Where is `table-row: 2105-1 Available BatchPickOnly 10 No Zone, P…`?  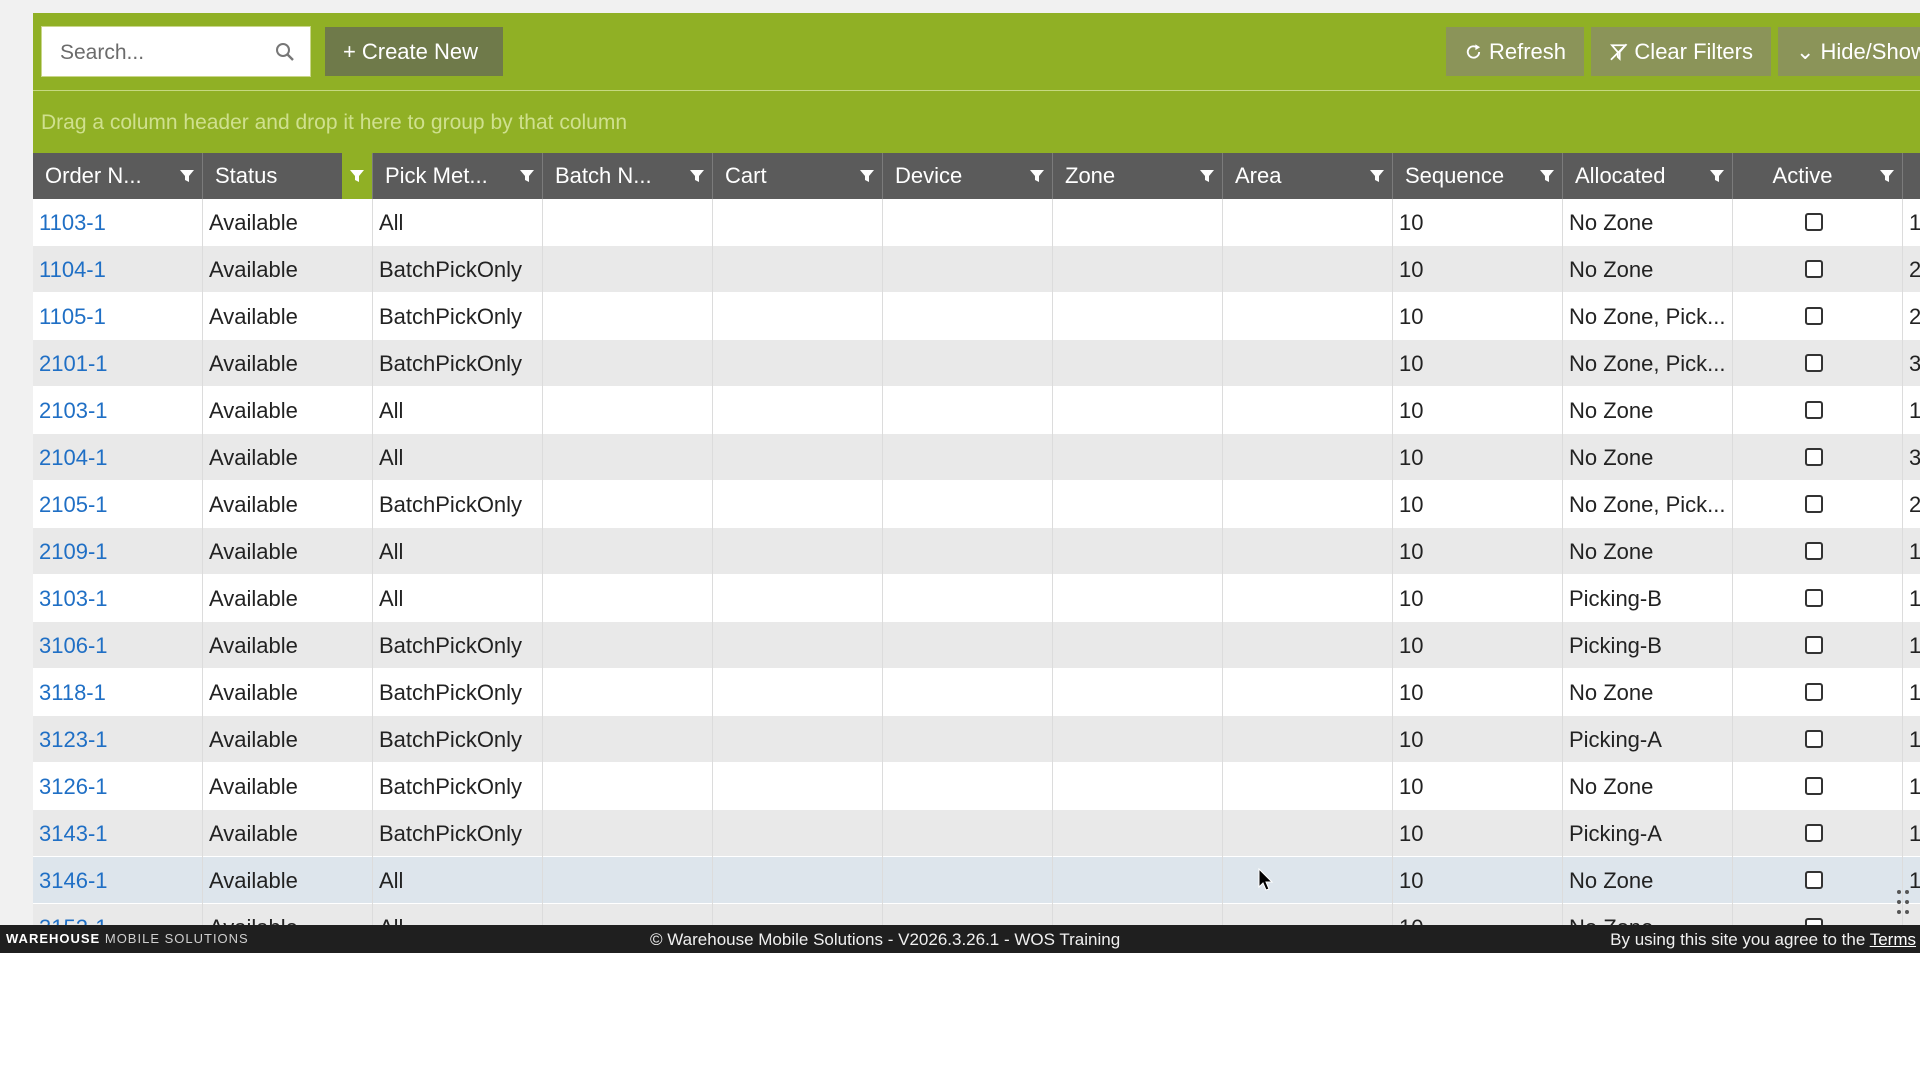 table-row: 2105-1 Available BatchPickOnly 10 No Zone, P… is located at coordinates (976, 504).